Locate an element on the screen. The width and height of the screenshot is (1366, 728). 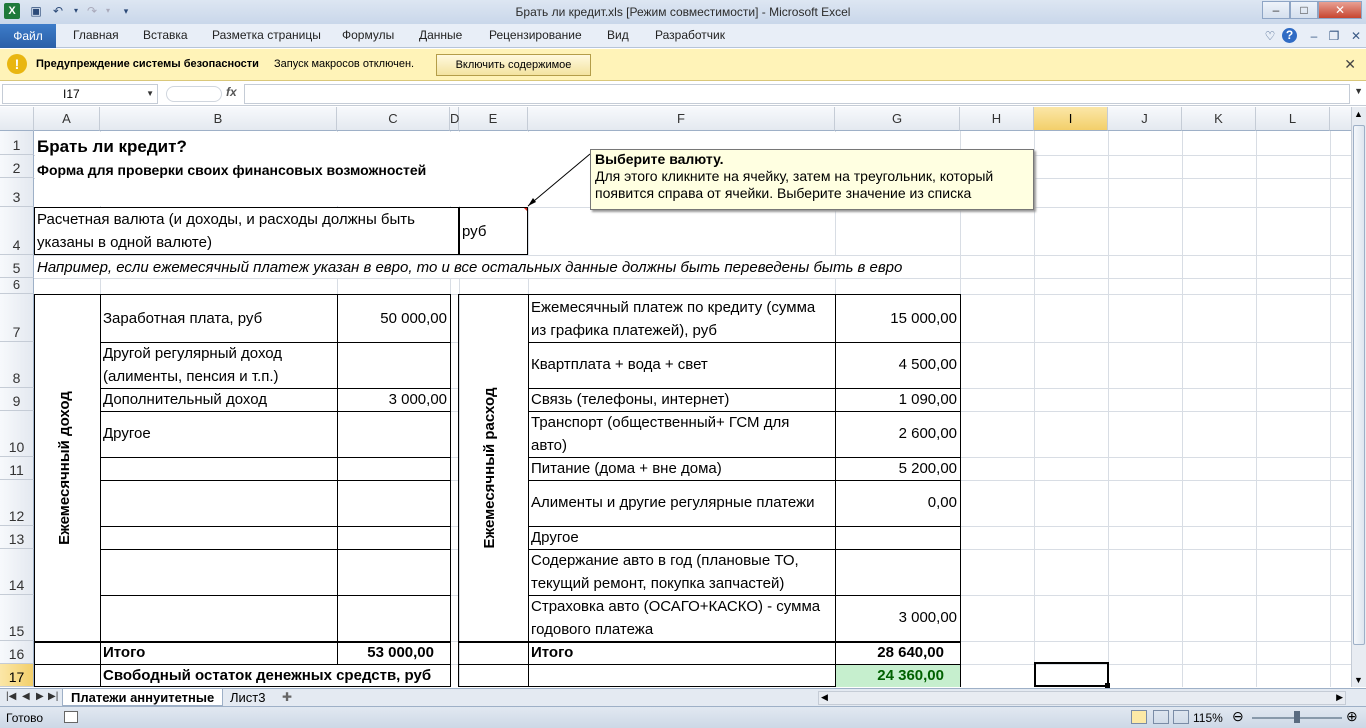
tab-developer: Разработчик is located at coordinates (690, 35).